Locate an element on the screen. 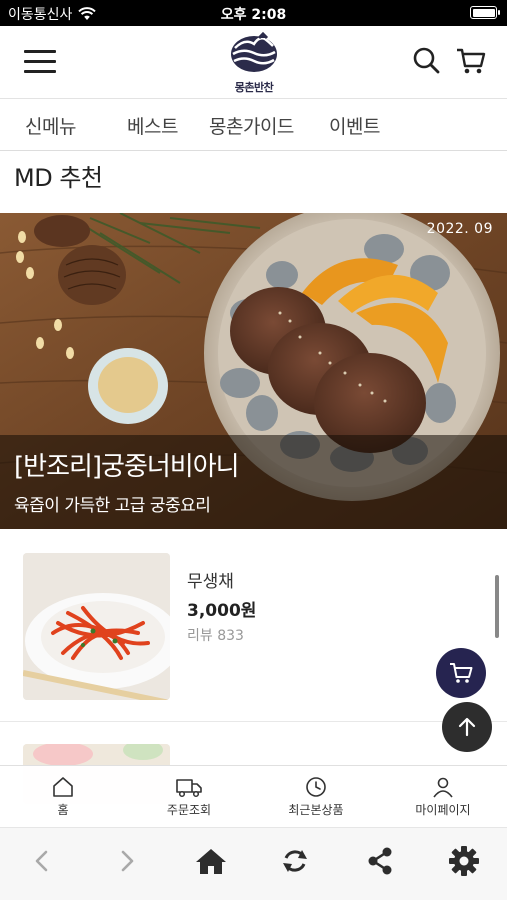 This screenshot has width=507, height=900. home-outline-icon is located at coordinates (63, 787).